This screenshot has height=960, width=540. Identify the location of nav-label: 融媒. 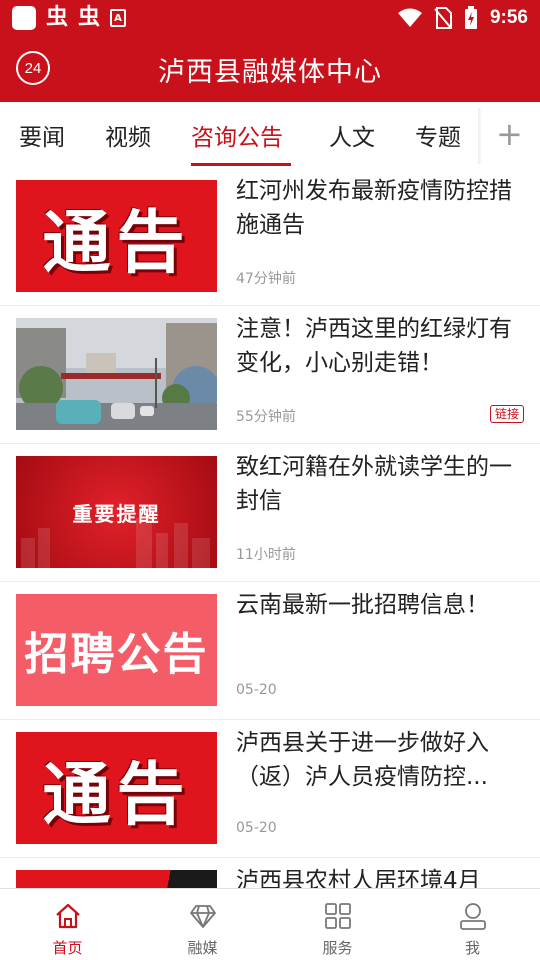
(202, 948).